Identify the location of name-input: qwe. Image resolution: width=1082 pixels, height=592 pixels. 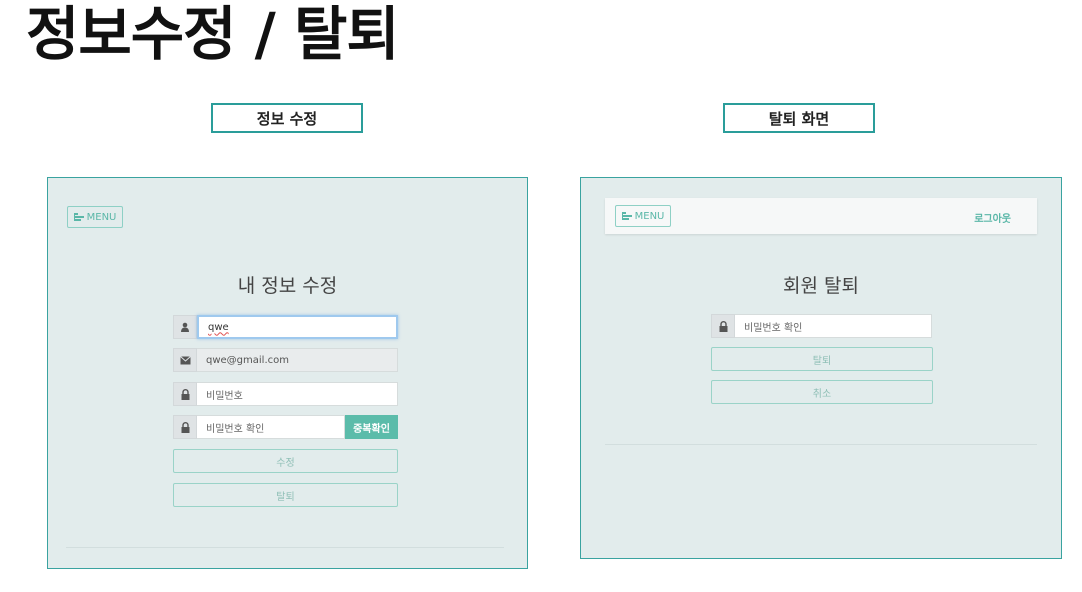
(297, 327).